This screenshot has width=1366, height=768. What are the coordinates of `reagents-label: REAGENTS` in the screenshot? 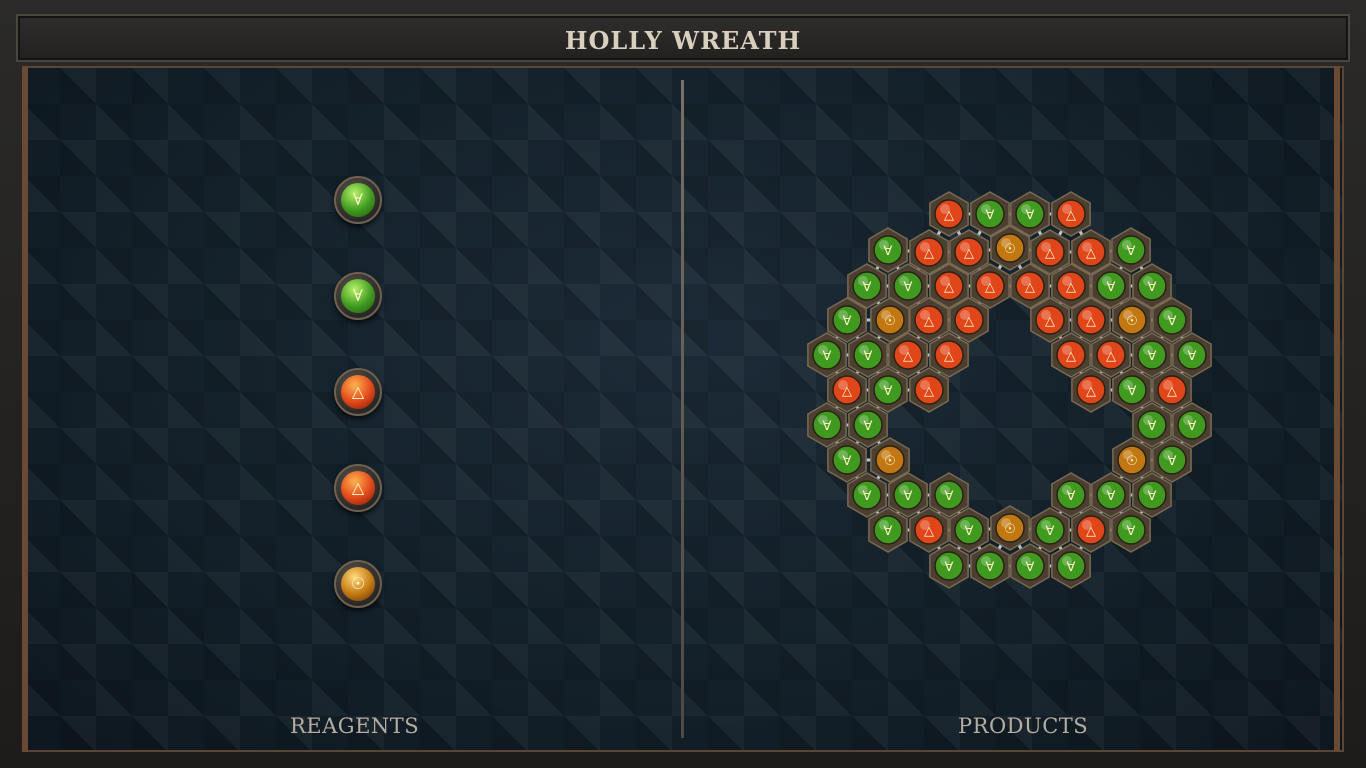 It's located at (355, 726).